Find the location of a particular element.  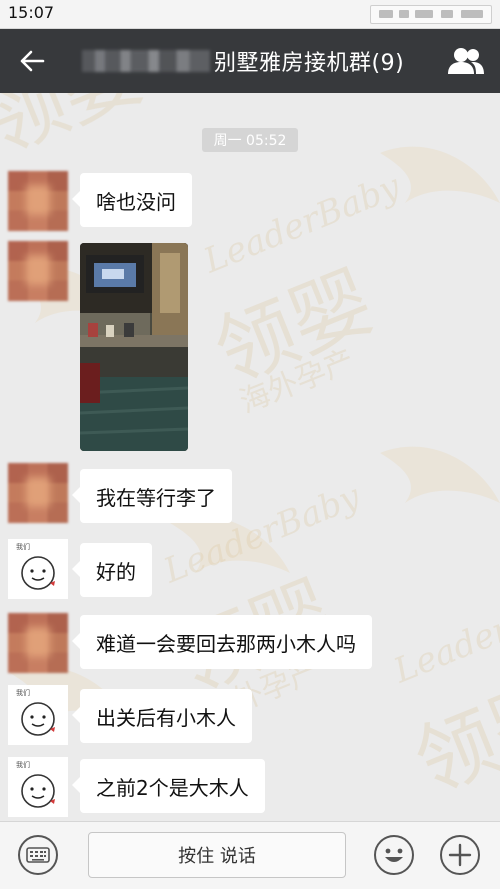

message-bubble: 之前2个是大木人 is located at coordinates (168, 786).